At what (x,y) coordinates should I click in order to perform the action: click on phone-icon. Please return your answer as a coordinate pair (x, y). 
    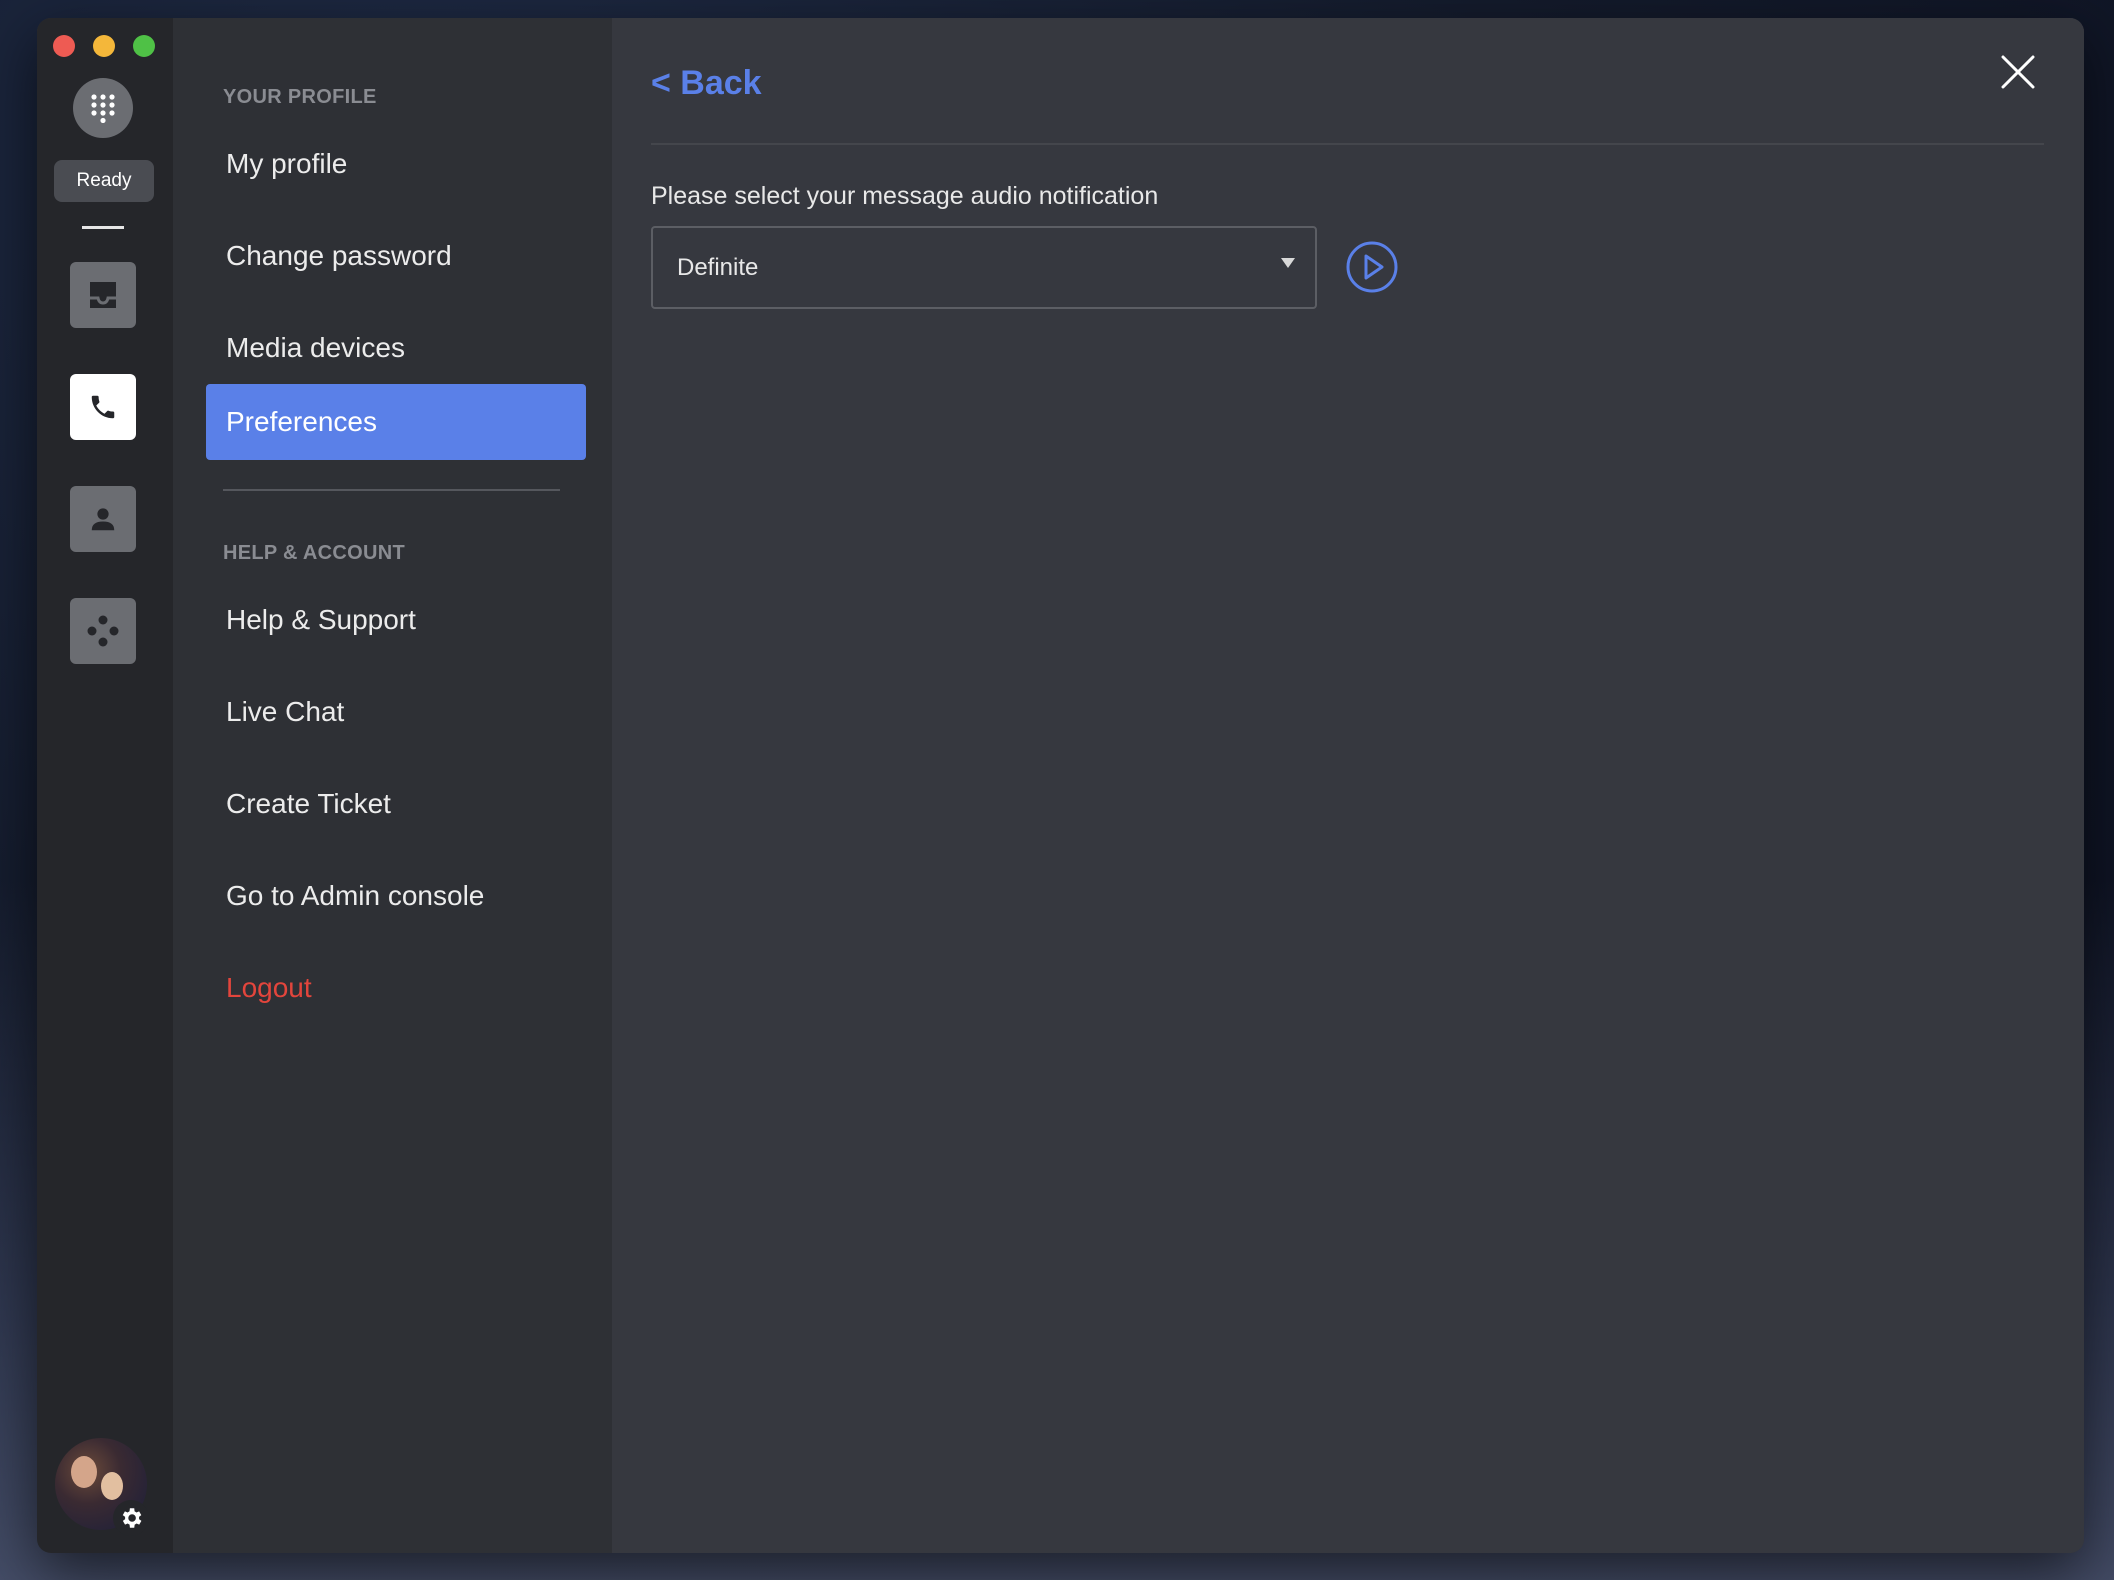
    Looking at the image, I should click on (103, 407).